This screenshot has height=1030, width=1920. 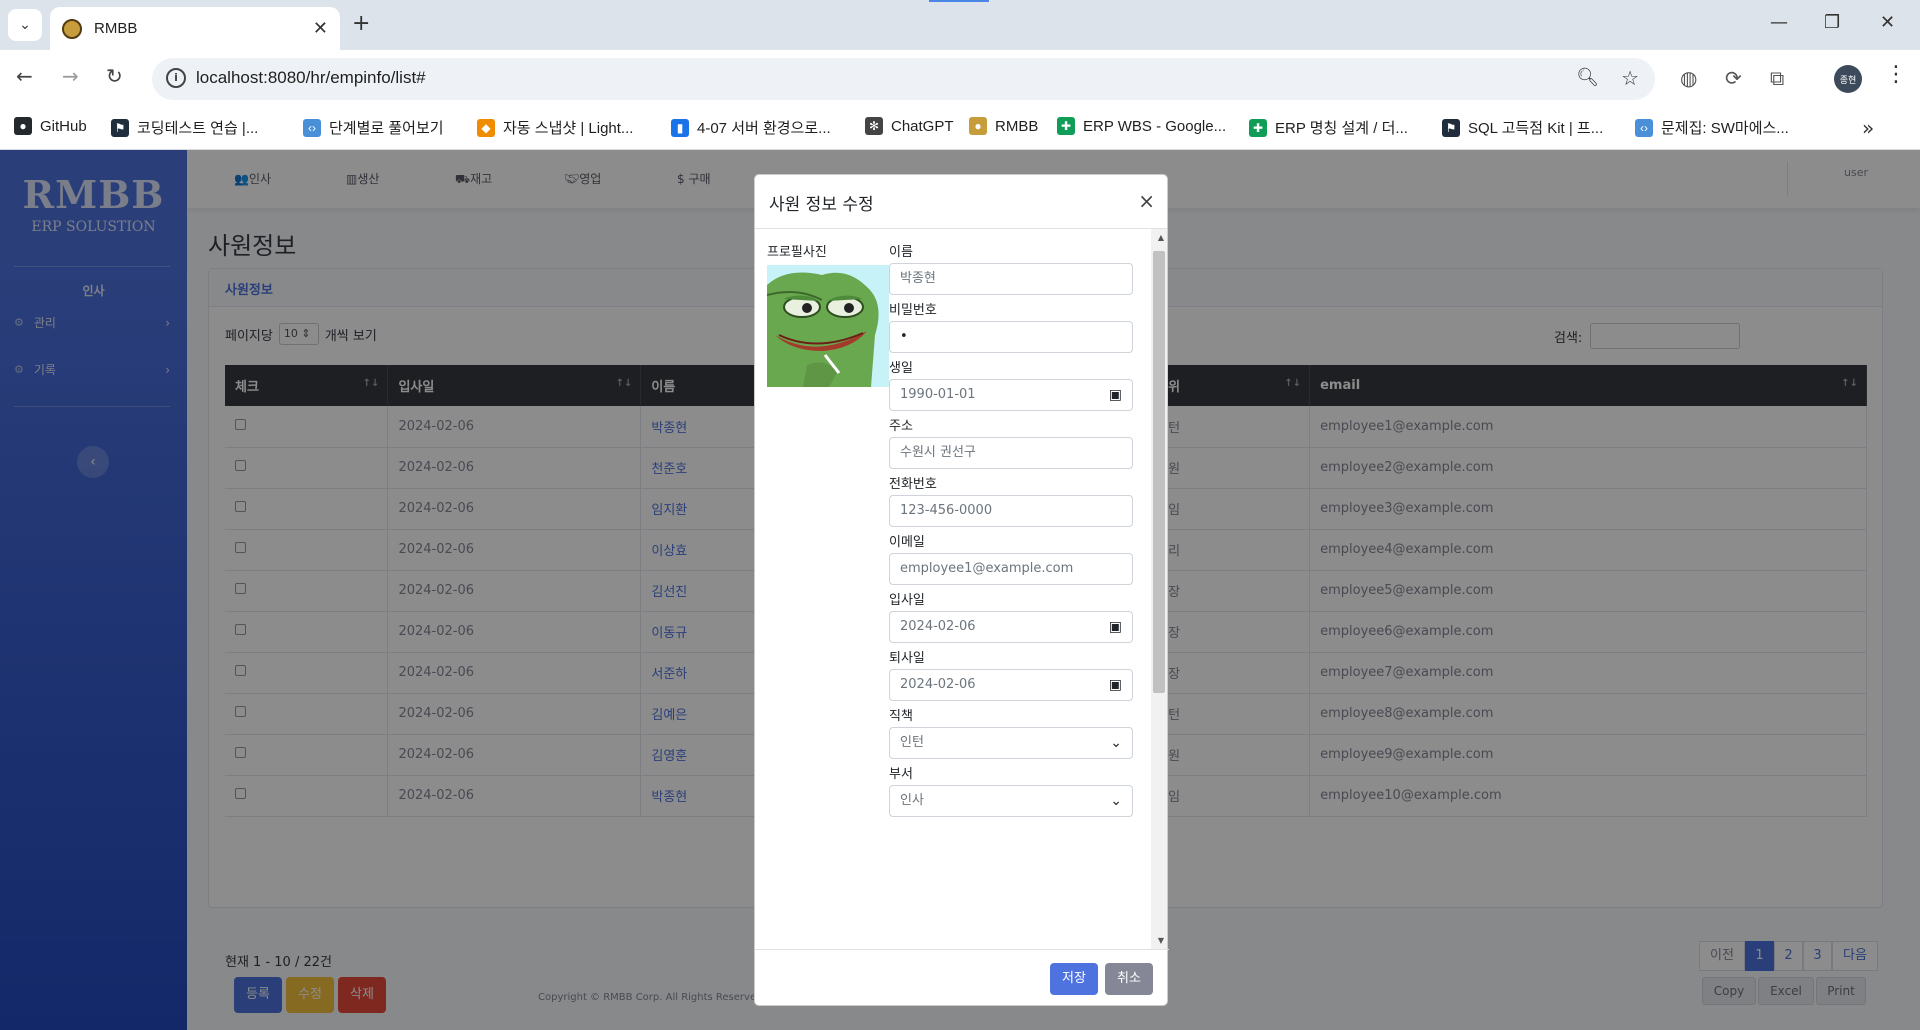 I want to click on restore-icon: ❐, so click(x=1832, y=22).